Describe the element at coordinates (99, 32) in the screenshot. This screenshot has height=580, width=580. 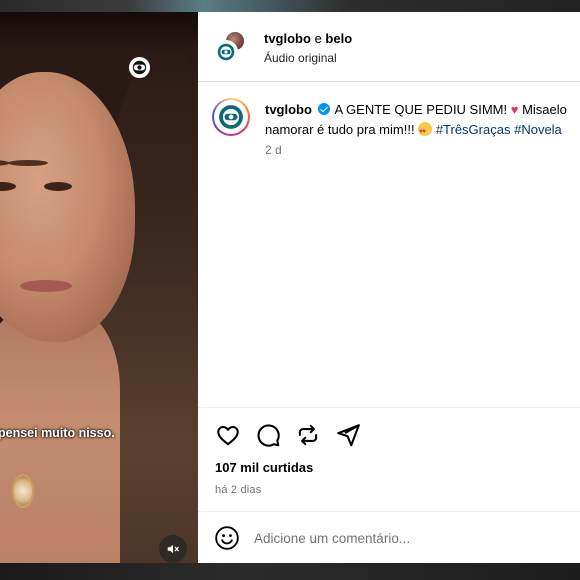
I see `video-top-shade` at that location.